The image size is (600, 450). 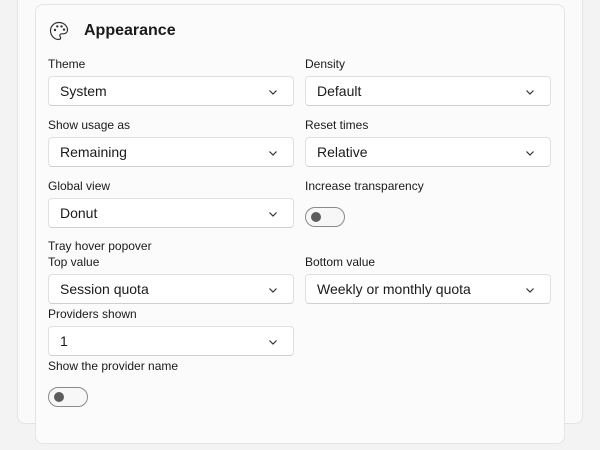 I want to click on global-view-label: Global view, so click(x=79, y=186).